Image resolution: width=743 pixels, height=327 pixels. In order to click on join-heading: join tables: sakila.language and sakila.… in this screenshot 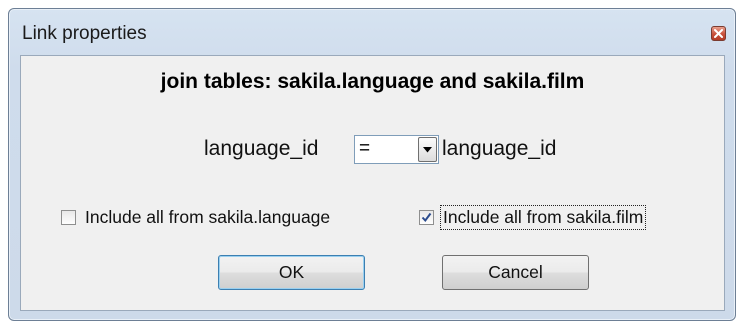, I will do `click(372, 81)`.